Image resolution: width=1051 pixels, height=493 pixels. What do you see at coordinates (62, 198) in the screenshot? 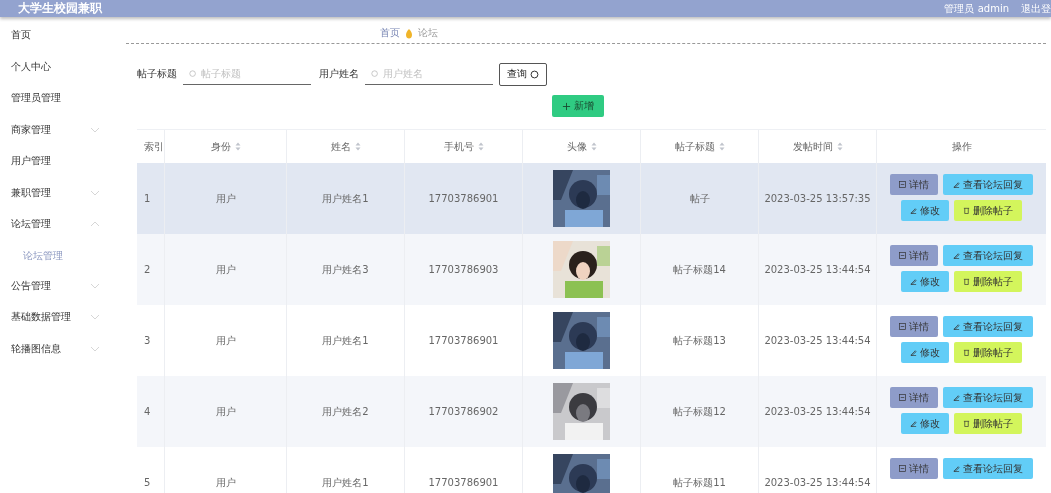
I see `sidebar-item: 兼职管理` at bounding box center [62, 198].